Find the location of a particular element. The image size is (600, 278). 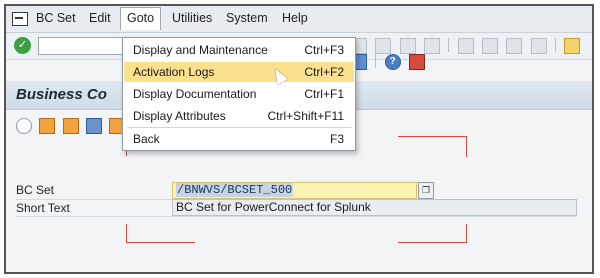

menu-item-back: Back F3 is located at coordinates (239, 139).